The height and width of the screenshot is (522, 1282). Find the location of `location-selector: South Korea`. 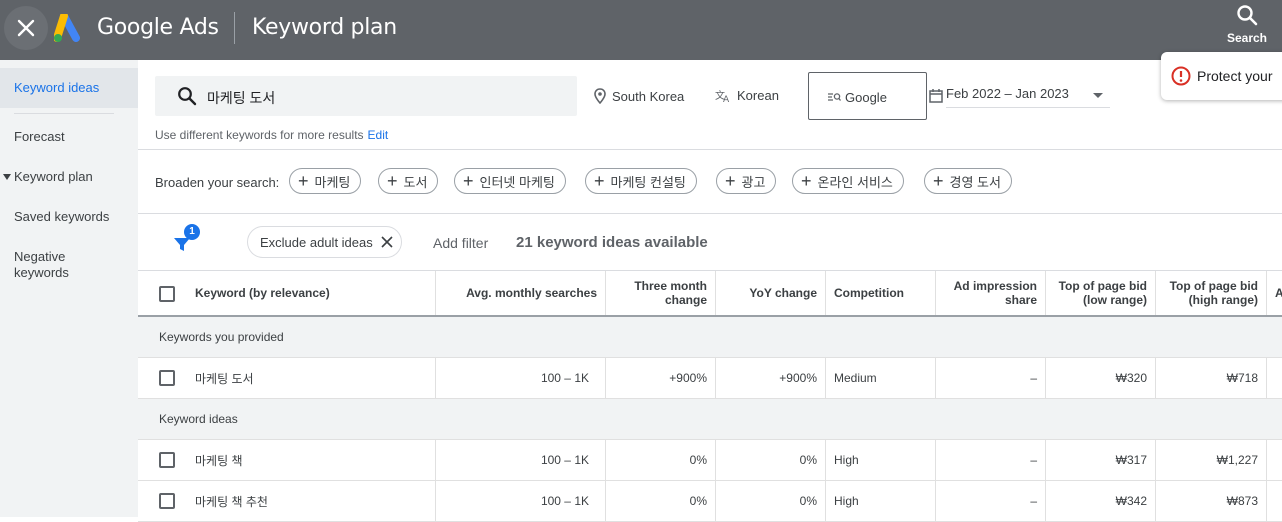

location-selector: South Korea is located at coordinates (639, 96).